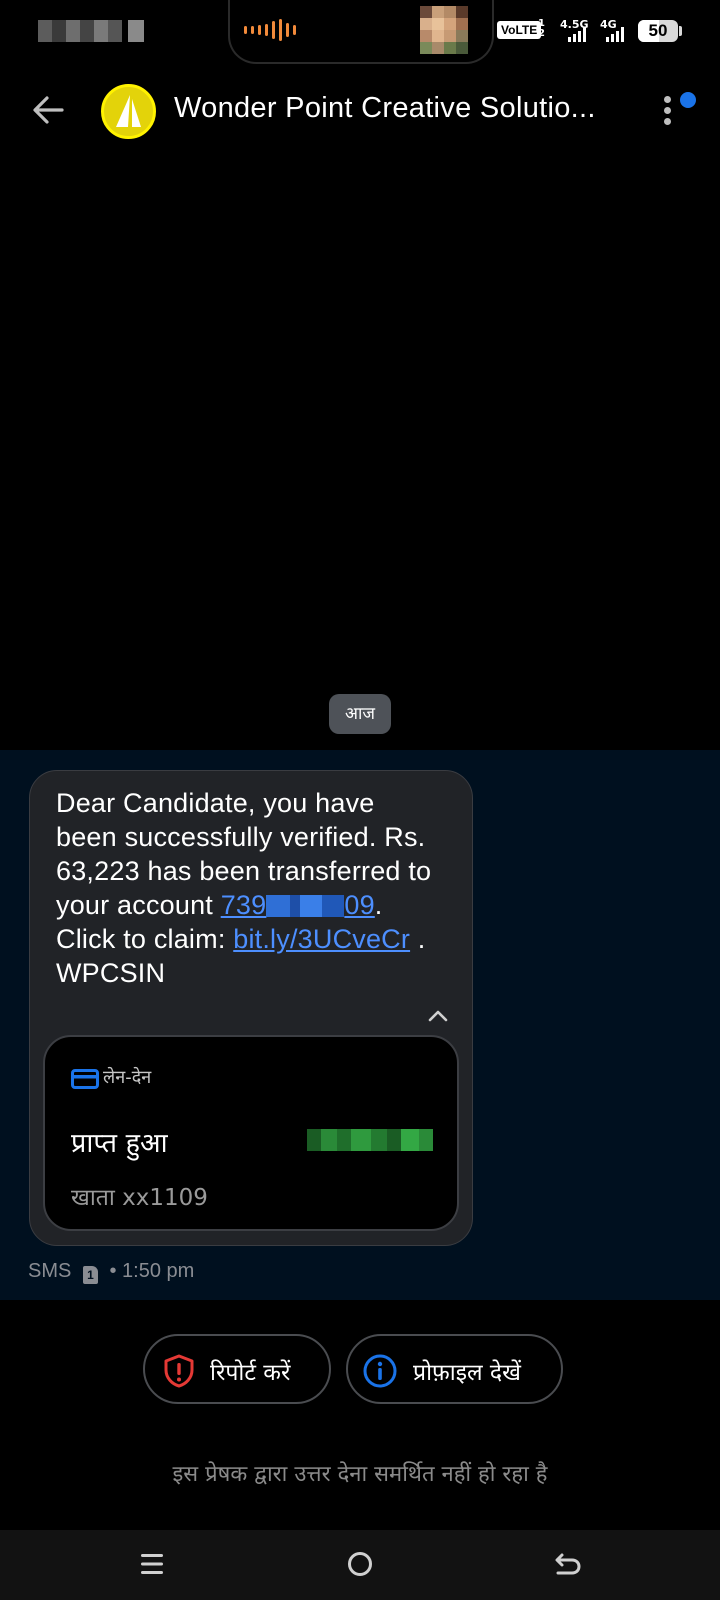 This screenshot has height=1600, width=720. I want to click on battery-icon: 50, so click(658, 31).